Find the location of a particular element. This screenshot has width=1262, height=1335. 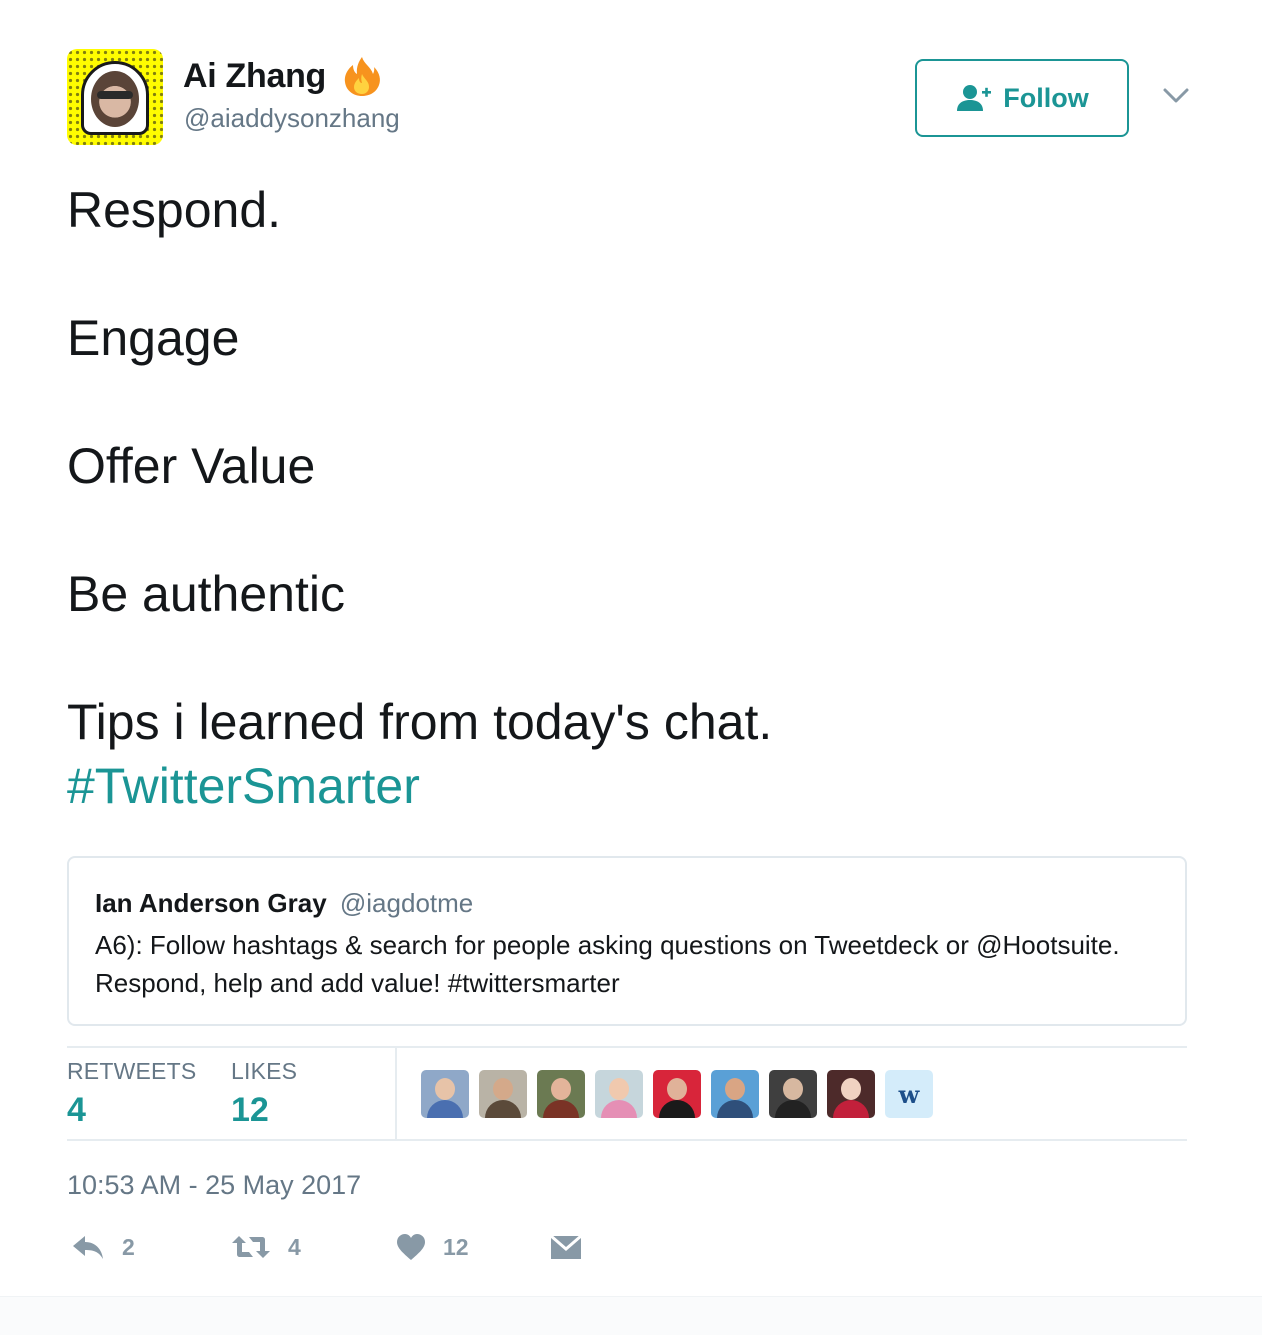

retweets-count: 4 is located at coordinates (76, 1110).